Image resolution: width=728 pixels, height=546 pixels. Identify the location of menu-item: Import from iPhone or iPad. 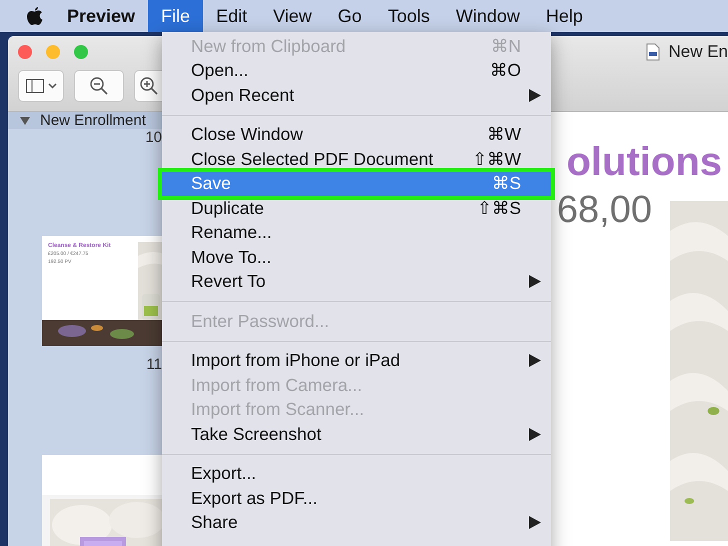
(356, 360).